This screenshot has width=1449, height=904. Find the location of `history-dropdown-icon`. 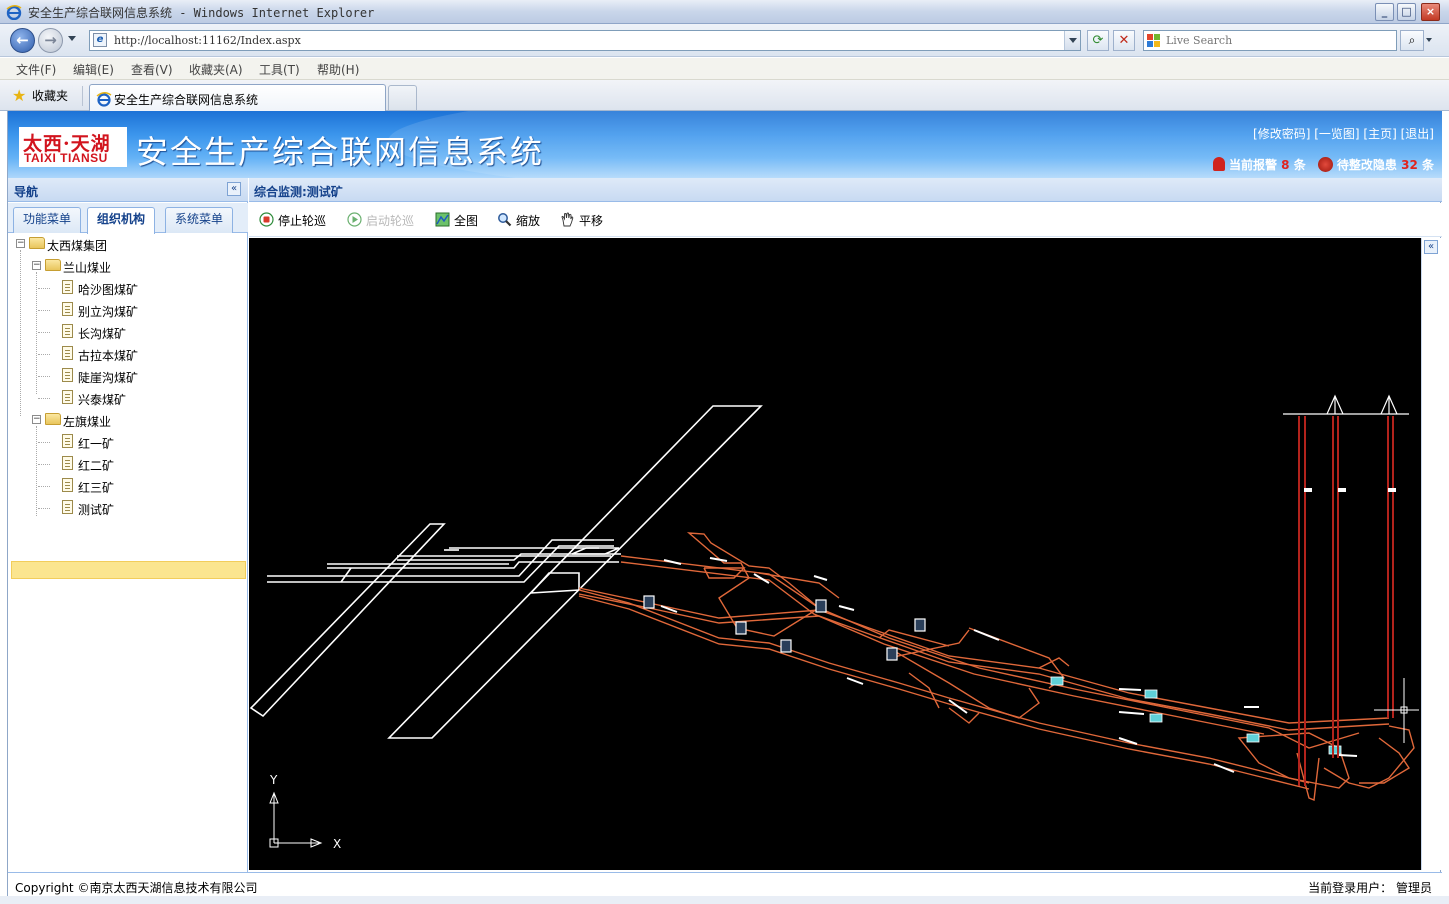

history-dropdown-icon is located at coordinates (72, 38).